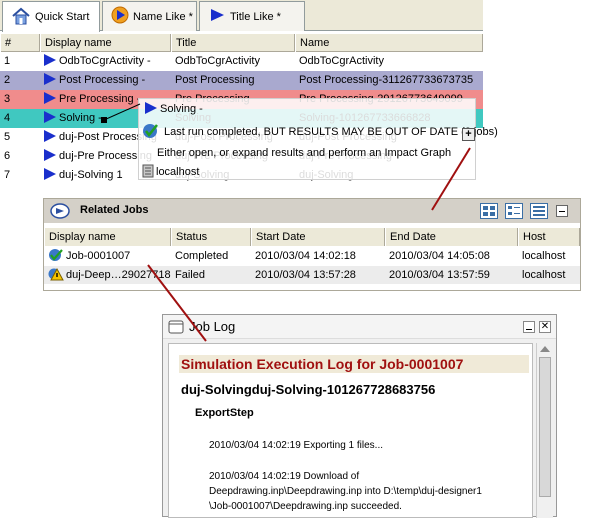 This screenshot has height=518, width=590. I want to click on tab-quick-start: Quick Start, so click(51, 16).